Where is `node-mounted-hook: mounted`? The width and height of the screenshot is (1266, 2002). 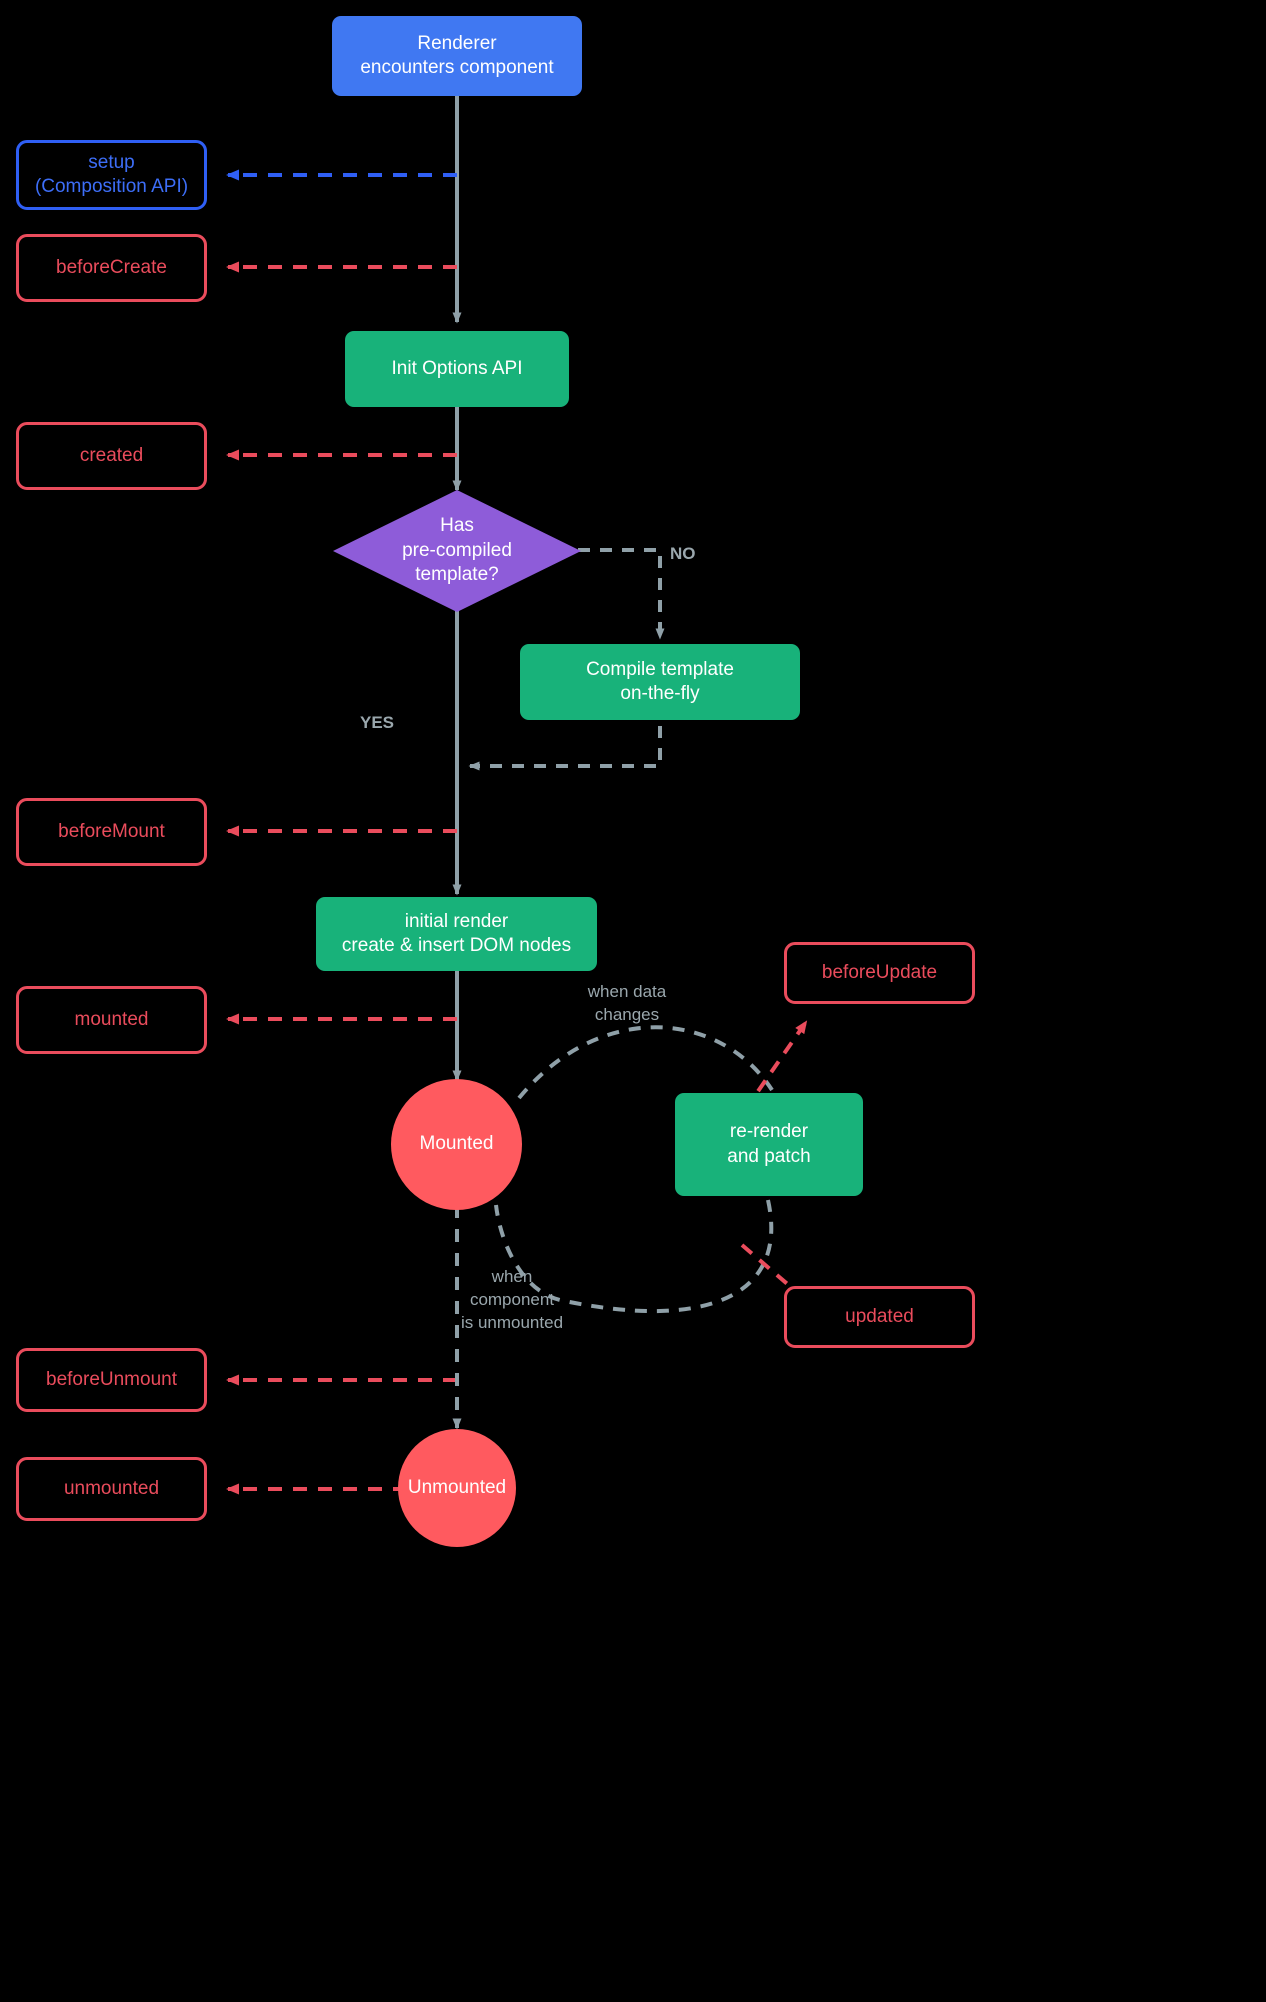 node-mounted-hook: mounted is located at coordinates (111, 1020).